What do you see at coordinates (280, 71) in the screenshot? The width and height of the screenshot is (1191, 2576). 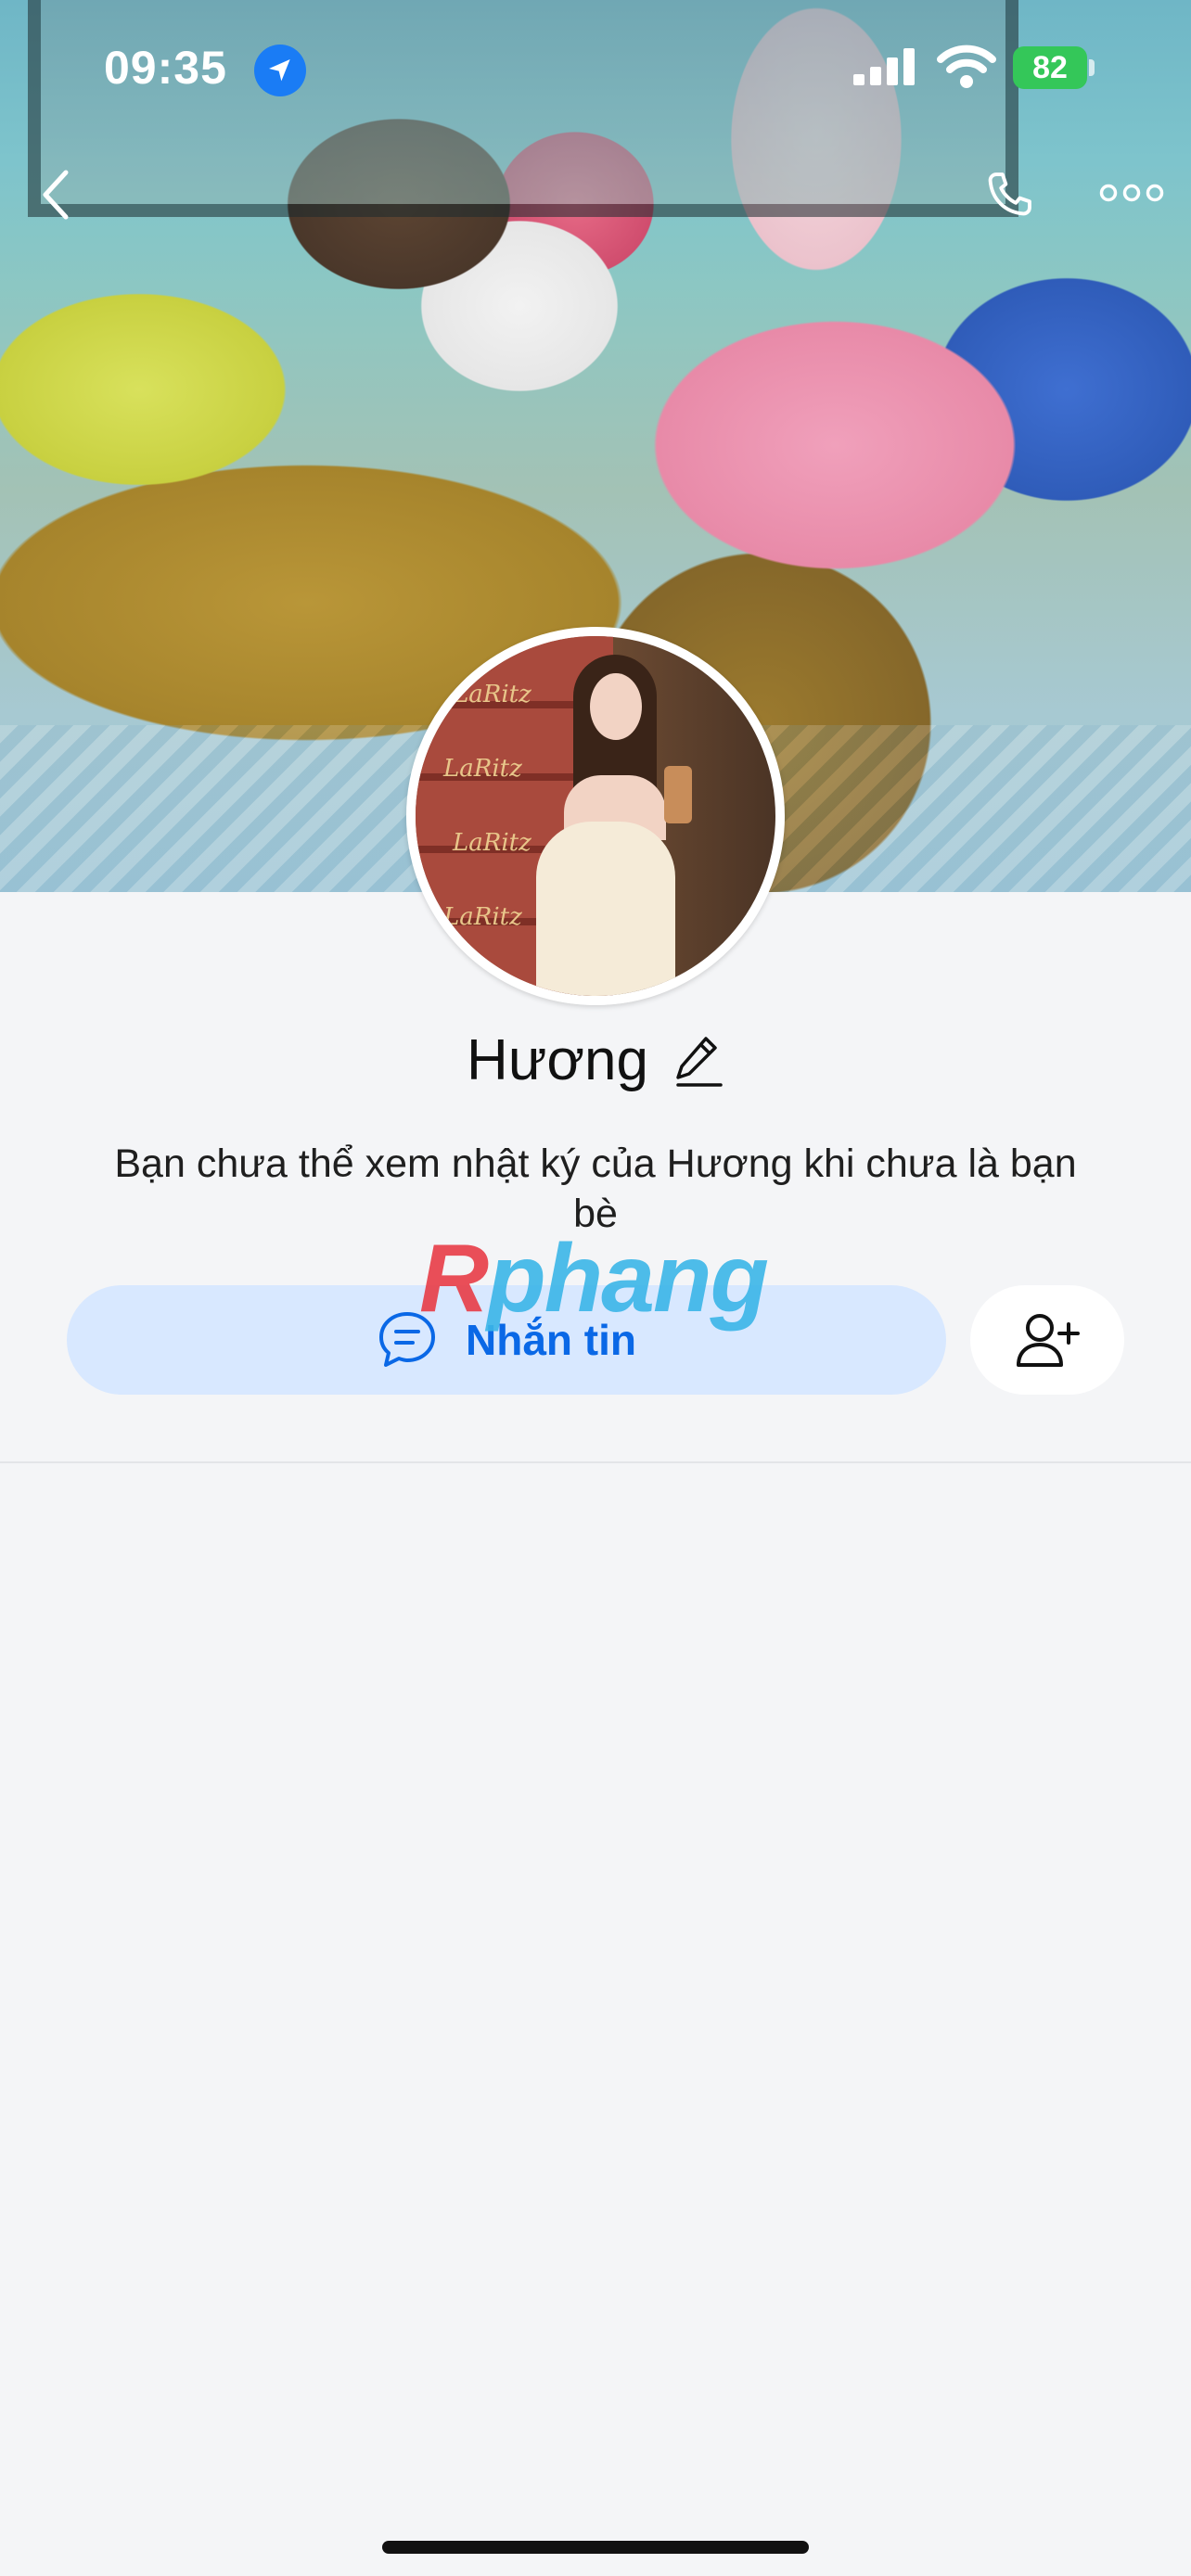 I see `location-arrow-icon` at bounding box center [280, 71].